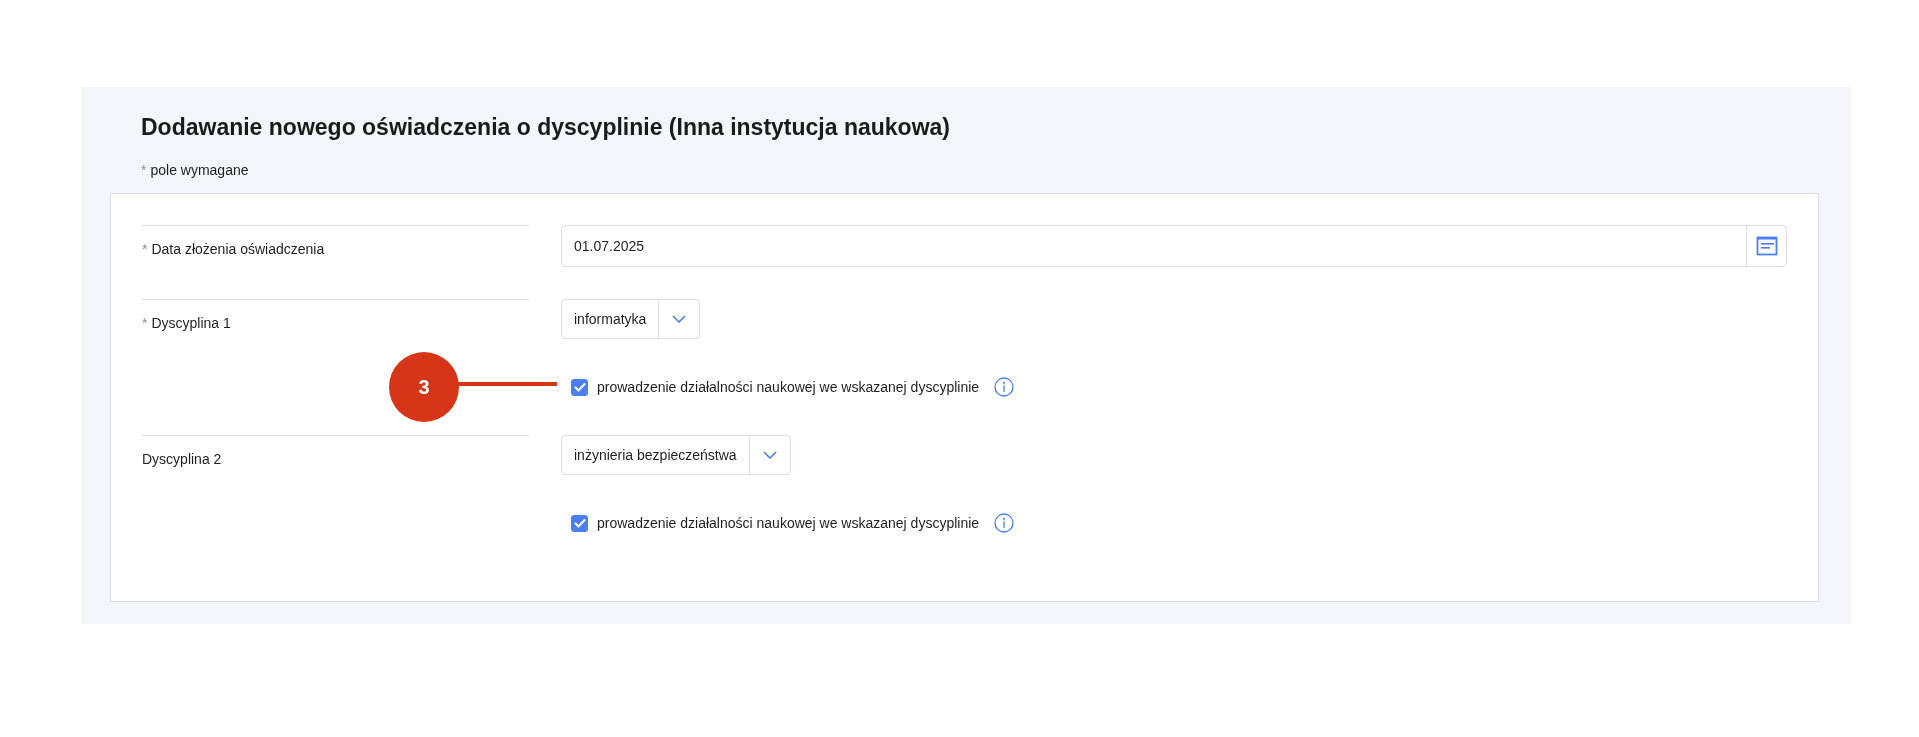  Describe the element at coordinates (631, 319) in the screenshot. I see `discipline-dropdown: informatyka` at that location.